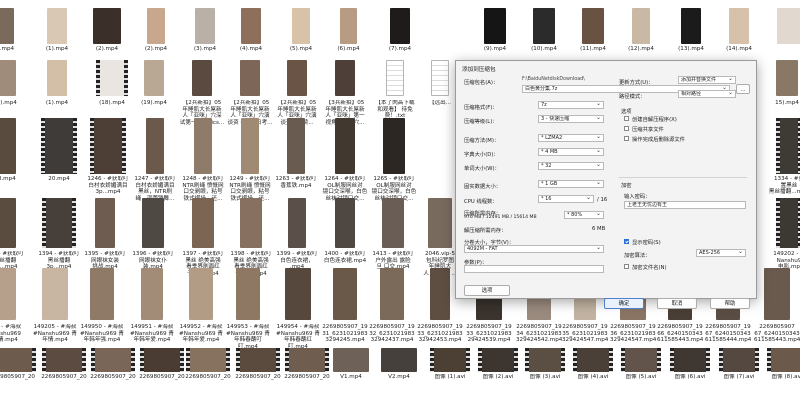 The width and height of the screenshot is (800, 407). What do you see at coordinates (251, 237) in the screenshot?
I see `file-tile: 1398 - #获取叮 黑丝 绝美高强 看季界刷面红 子(b)...mp4` at bounding box center [251, 237].